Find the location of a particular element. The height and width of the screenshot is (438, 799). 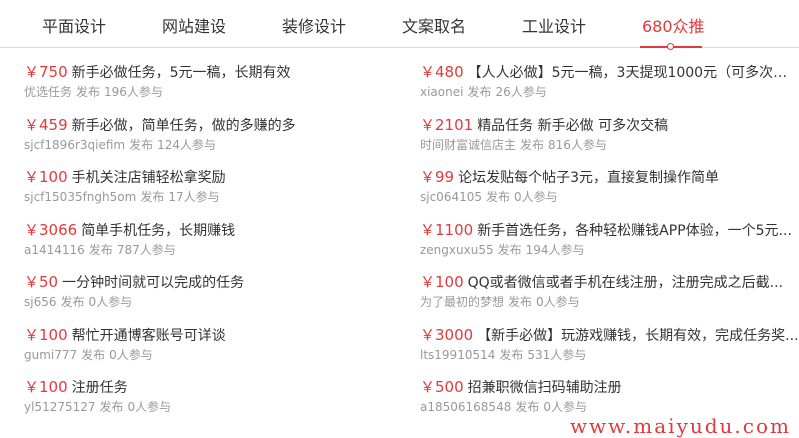

task-meta: yl51275127 发布 0人参与 is located at coordinates (214, 407).